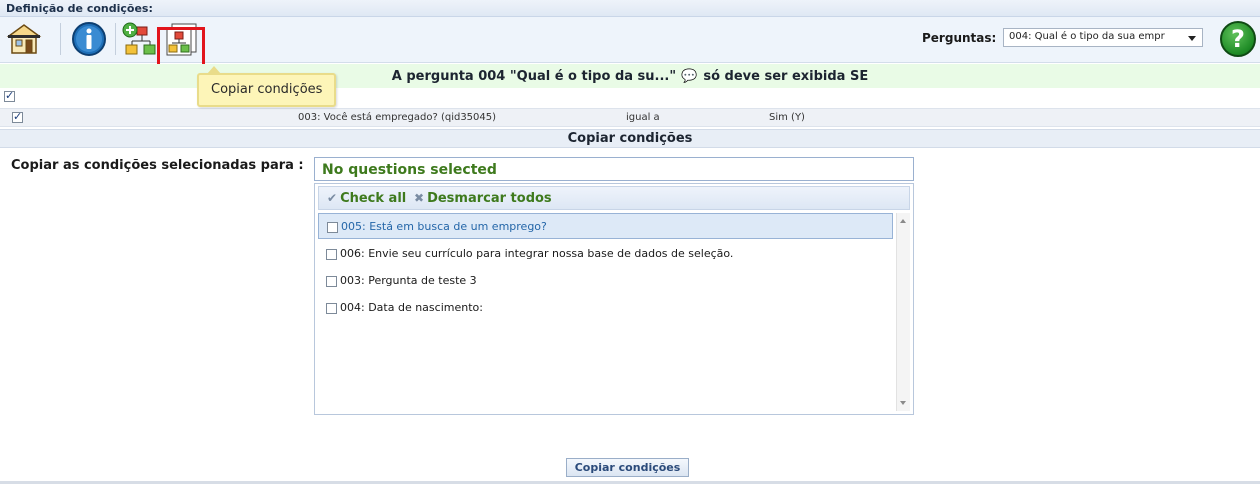 The width and height of the screenshot is (1260, 484). What do you see at coordinates (903, 312) in the screenshot?
I see `scrollbar` at bounding box center [903, 312].